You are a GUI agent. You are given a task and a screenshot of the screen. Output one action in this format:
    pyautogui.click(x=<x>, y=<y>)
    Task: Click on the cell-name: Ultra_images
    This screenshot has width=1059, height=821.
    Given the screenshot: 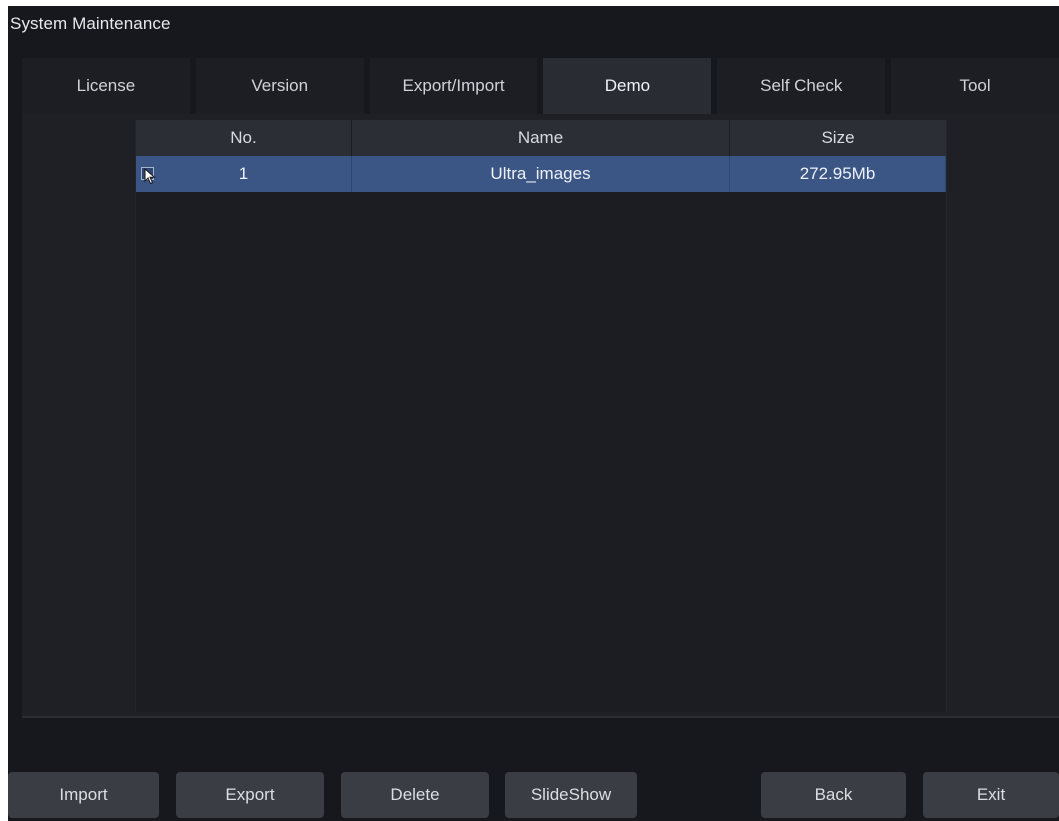 What is the action you would take?
    pyautogui.click(x=541, y=174)
    